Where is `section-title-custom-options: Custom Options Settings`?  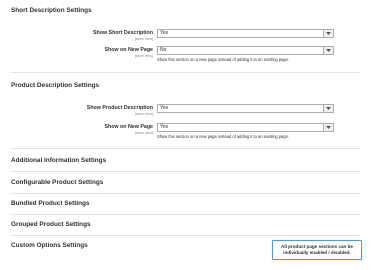 section-title-custom-options: Custom Options Settings is located at coordinates (49, 245).